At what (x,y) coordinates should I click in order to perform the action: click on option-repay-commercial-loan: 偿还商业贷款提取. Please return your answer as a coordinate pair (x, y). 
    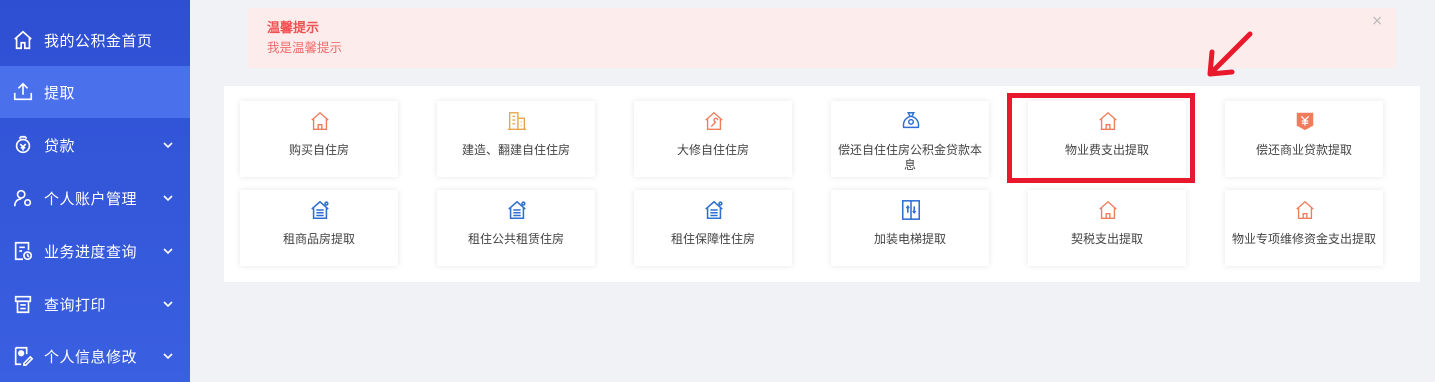
    Looking at the image, I should click on (1304, 139).